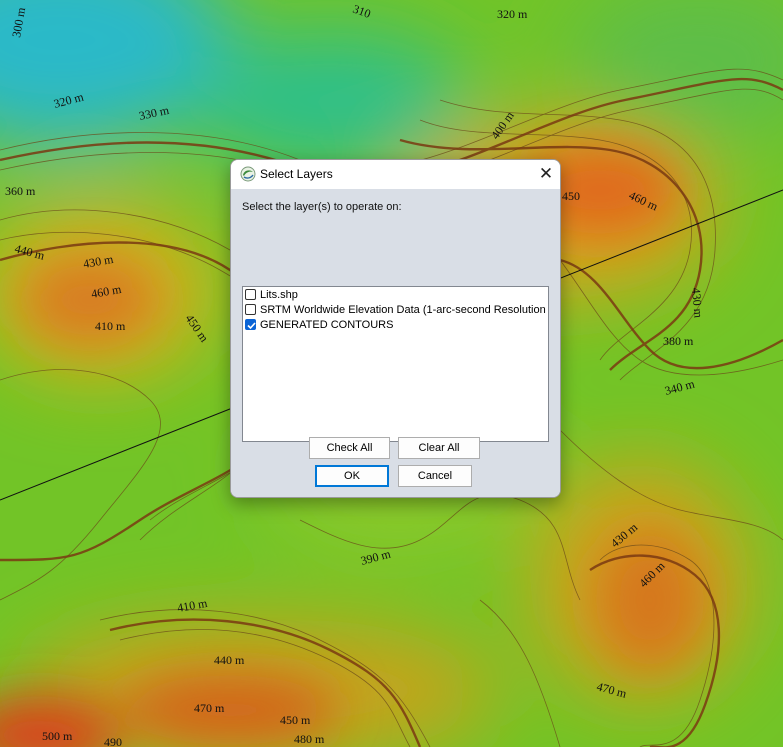  What do you see at coordinates (295, 720) in the screenshot?
I see `contour-label: 450 m` at bounding box center [295, 720].